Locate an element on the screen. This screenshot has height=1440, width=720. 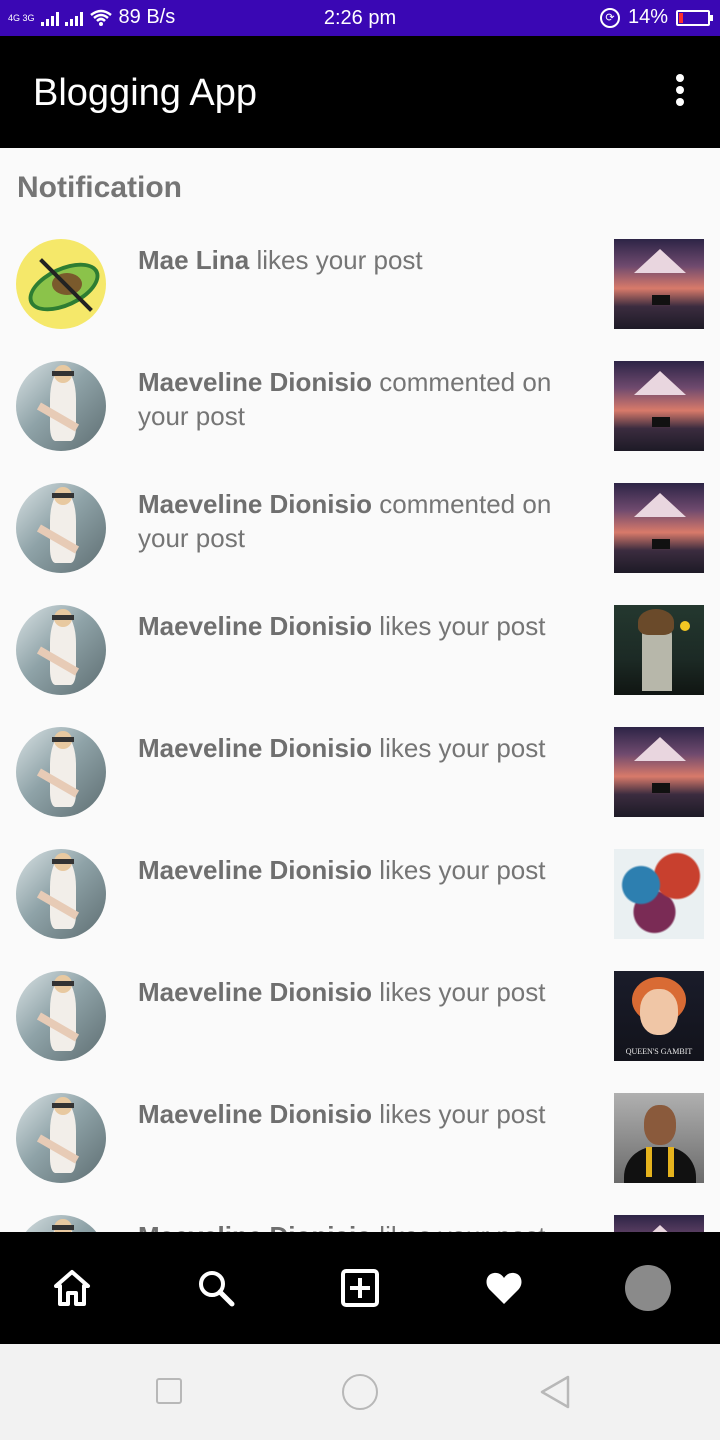
more-vert-icon is located at coordinates (680, 93).